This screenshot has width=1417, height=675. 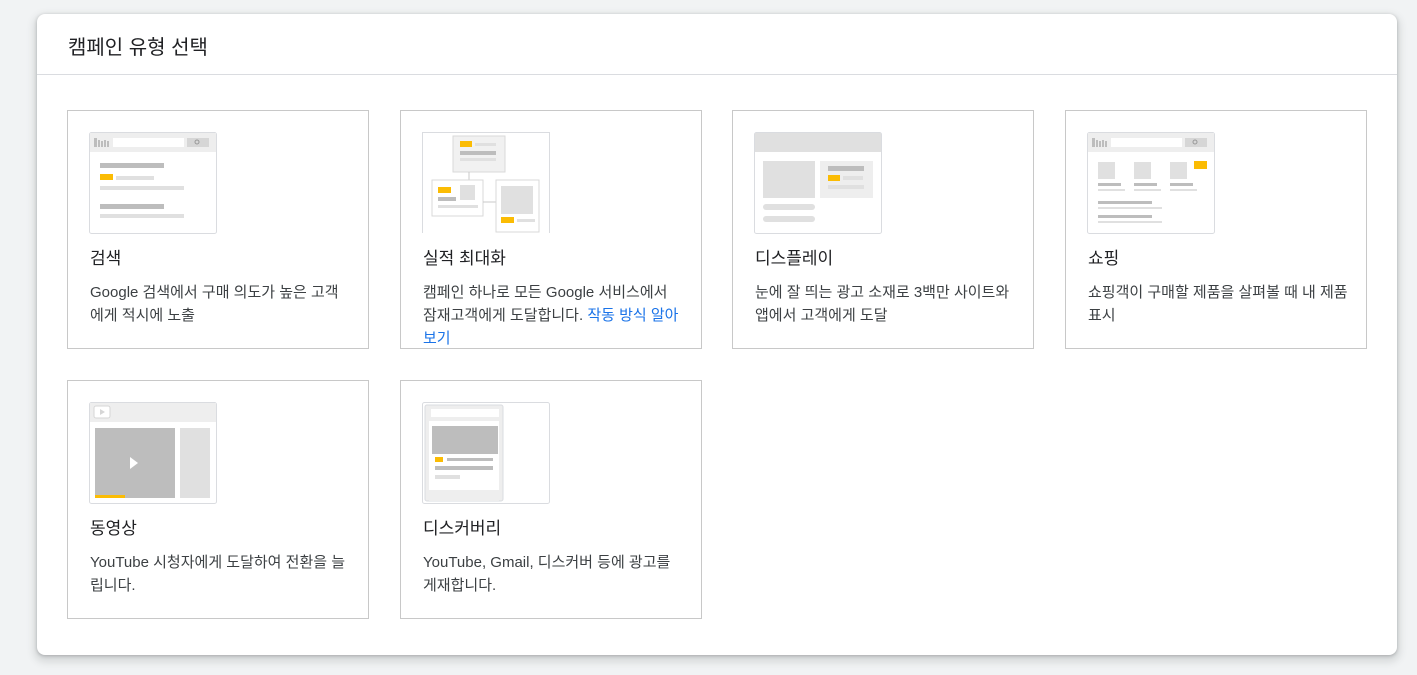 I want to click on card-description: 눈에 잘 띄는 광고 소재로 3백만 사이트와 앱에서 고객에게 도달, so click(x=882, y=304).